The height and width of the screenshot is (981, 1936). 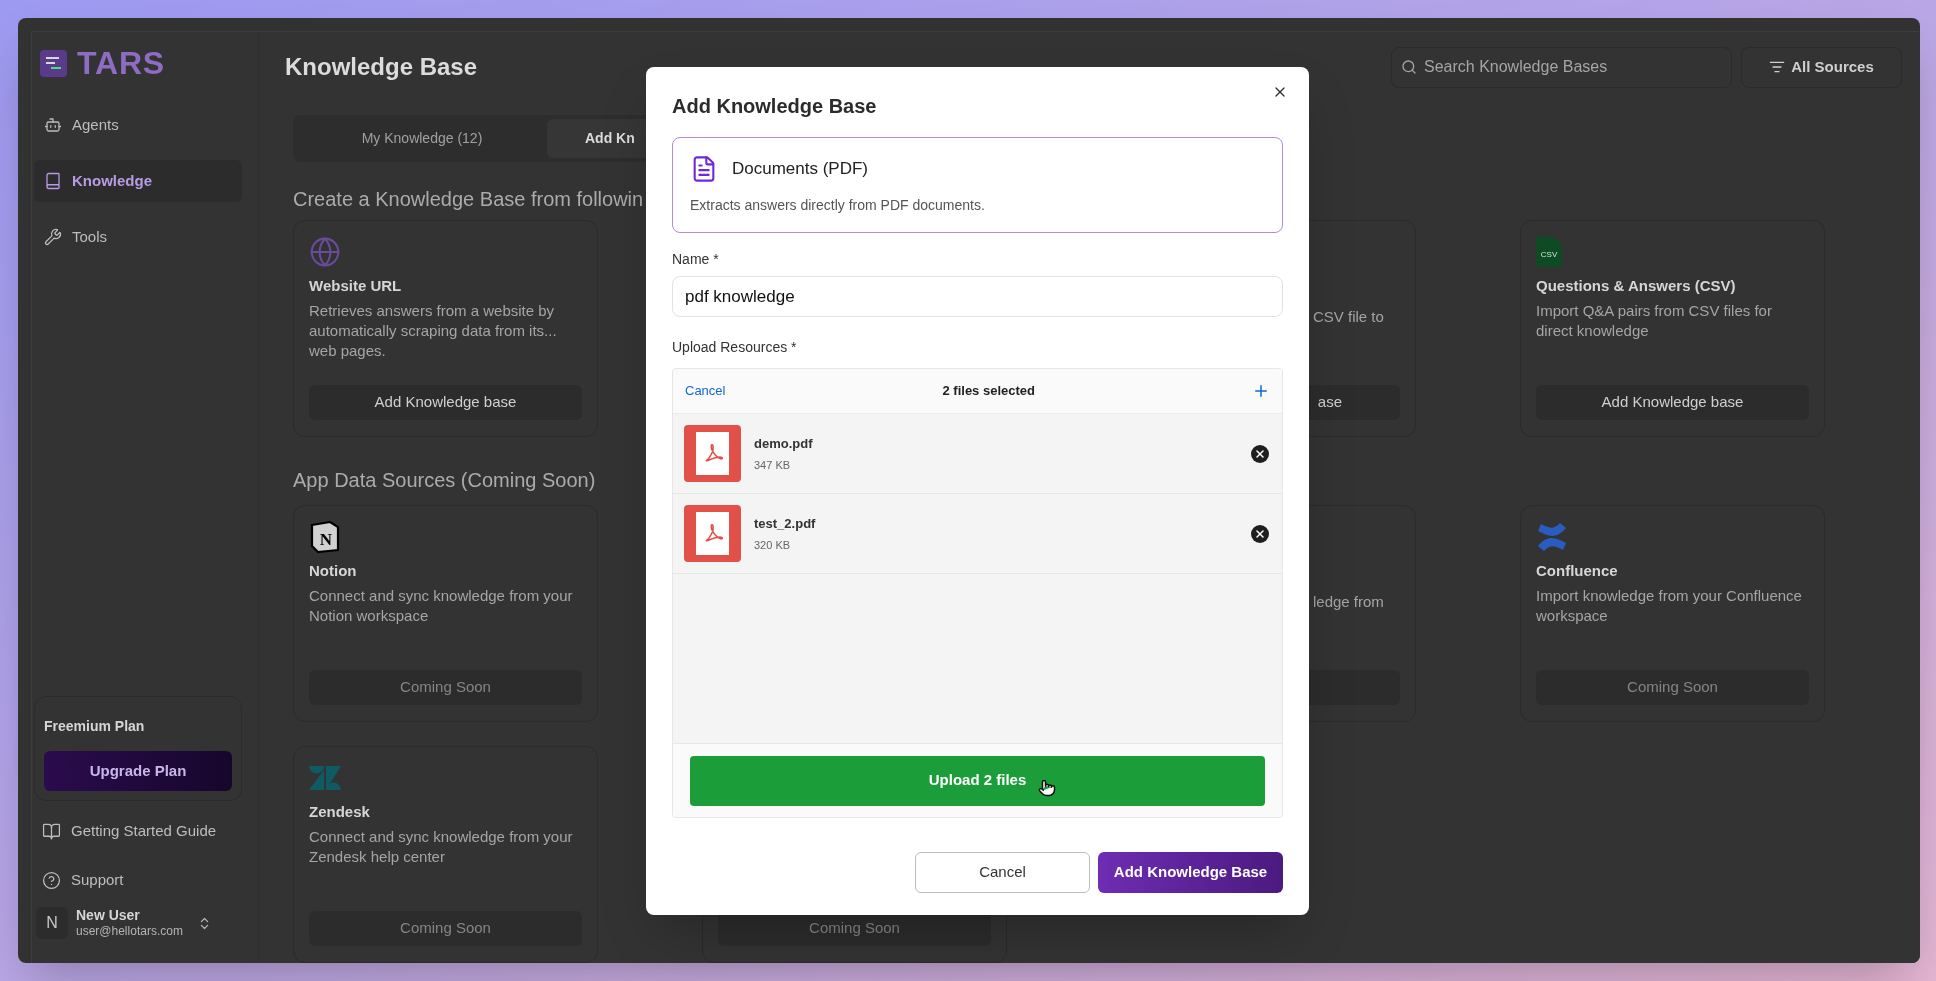 I want to click on selection-status: 2 files selected, so click(x=988, y=391).